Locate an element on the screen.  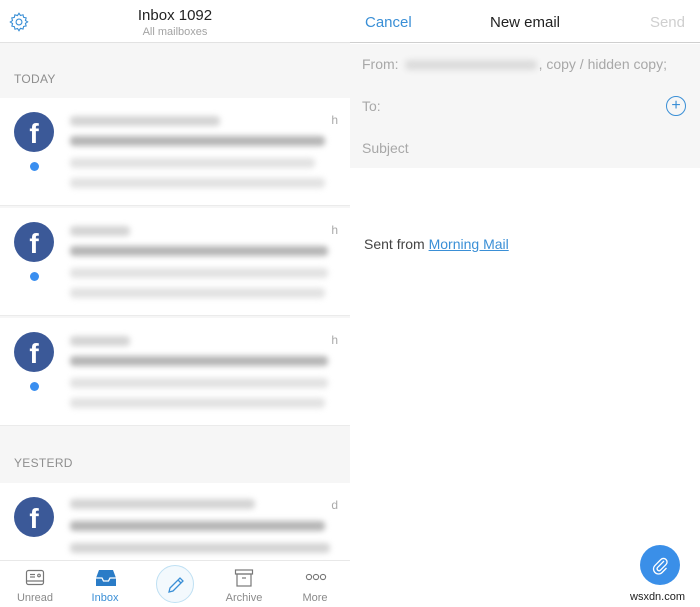
more-dots-icon is located at coordinates (316, 577).